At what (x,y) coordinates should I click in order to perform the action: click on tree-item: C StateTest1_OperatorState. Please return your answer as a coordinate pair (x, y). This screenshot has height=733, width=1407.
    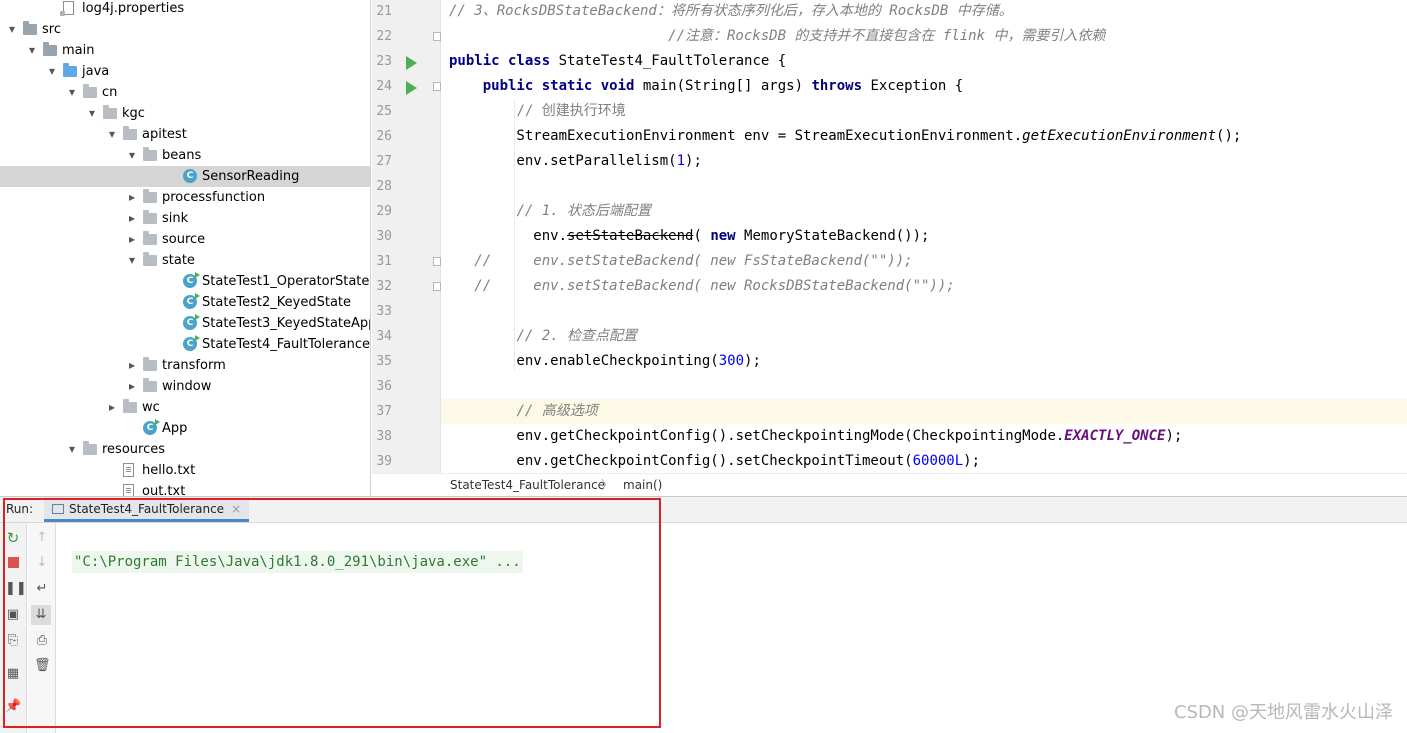
    Looking at the image, I should click on (185, 281).